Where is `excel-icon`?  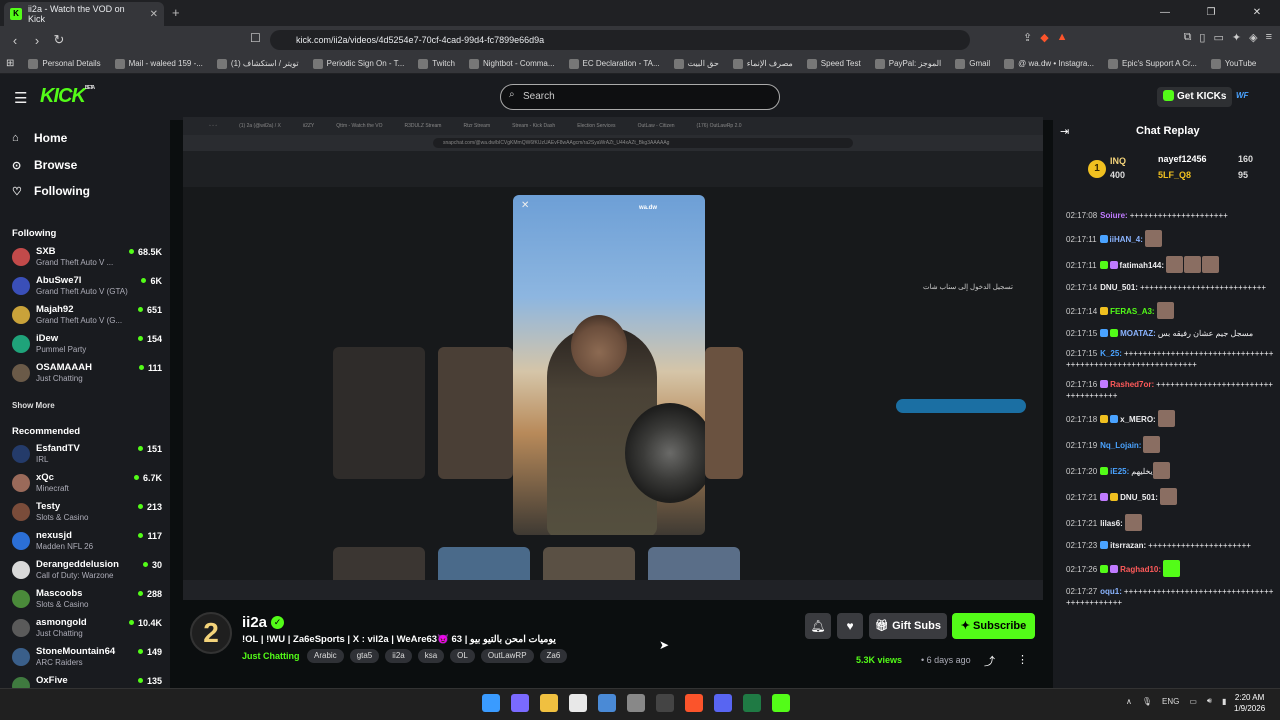
excel-icon is located at coordinates (752, 703).